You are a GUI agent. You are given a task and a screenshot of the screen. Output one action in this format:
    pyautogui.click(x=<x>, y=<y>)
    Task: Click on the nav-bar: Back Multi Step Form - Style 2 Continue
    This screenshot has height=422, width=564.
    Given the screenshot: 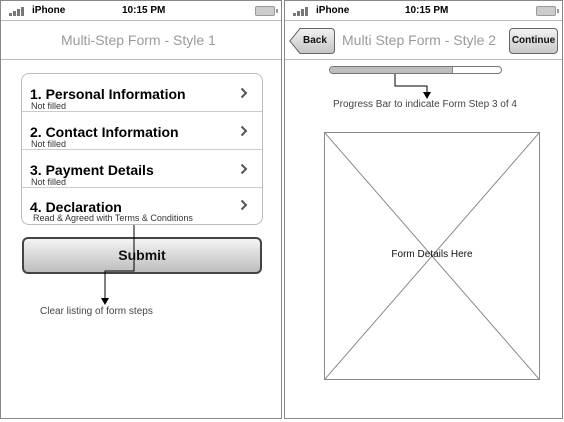 What is the action you would take?
    pyautogui.click(x=423, y=41)
    